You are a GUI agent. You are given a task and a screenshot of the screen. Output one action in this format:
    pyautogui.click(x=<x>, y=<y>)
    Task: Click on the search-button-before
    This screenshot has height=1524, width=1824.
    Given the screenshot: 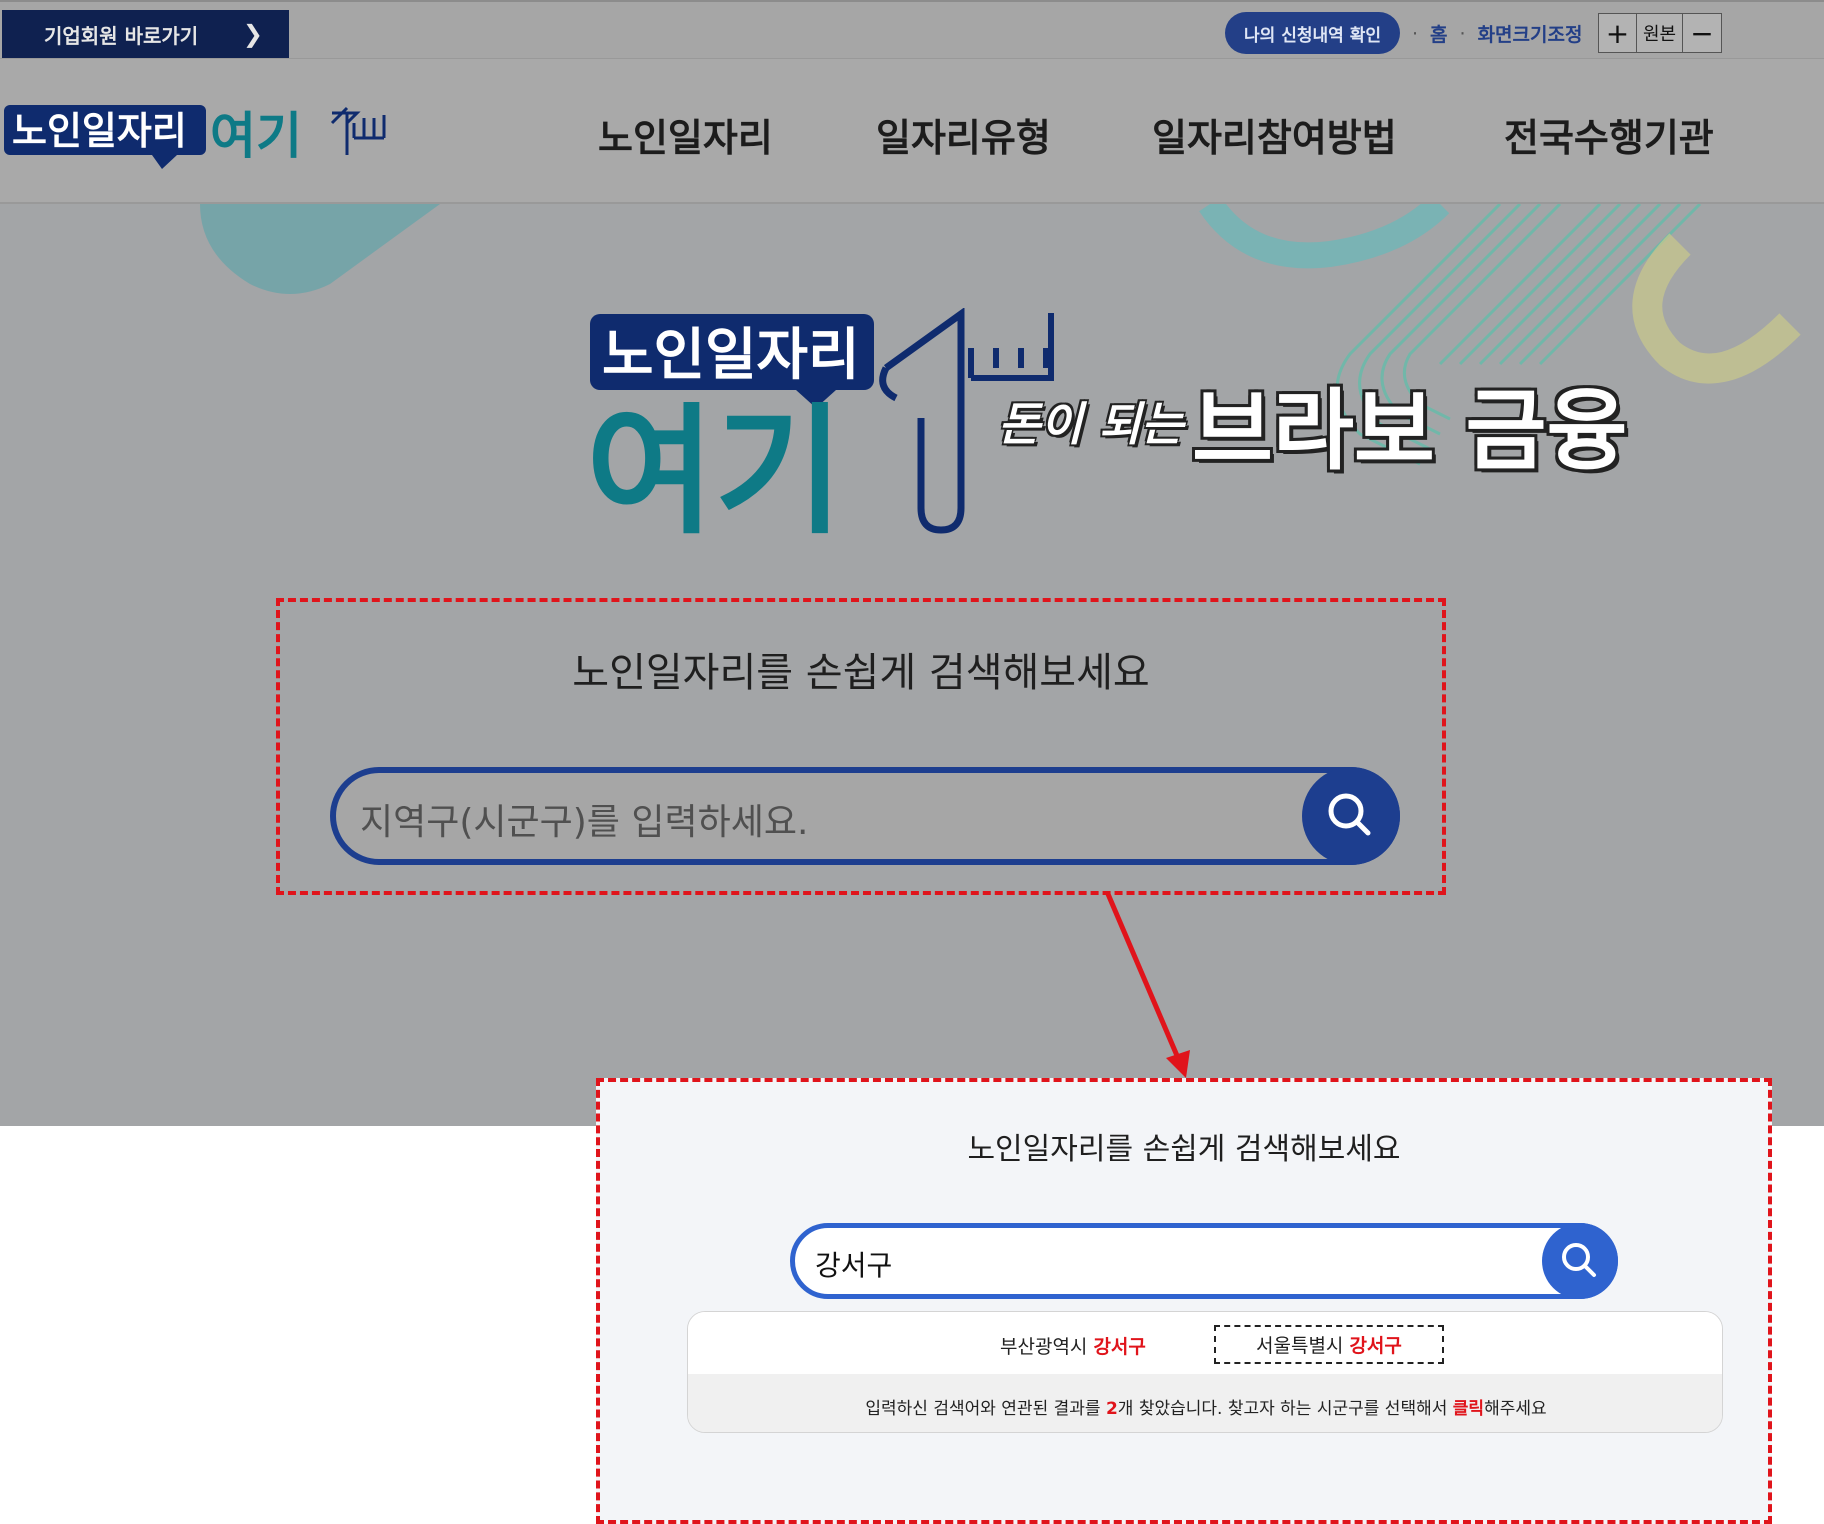 What is the action you would take?
    pyautogui.click(x=1351, y=816)
    